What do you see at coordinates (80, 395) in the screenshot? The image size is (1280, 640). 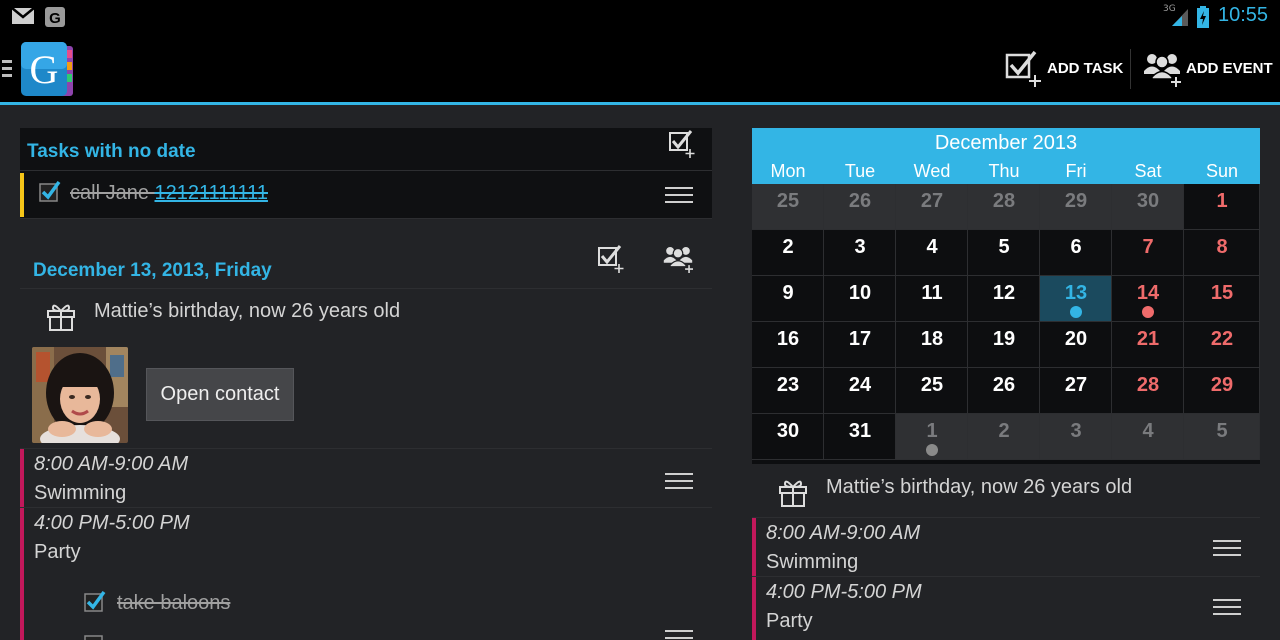 I see `contact-photo` at bounding box center [80, 395].